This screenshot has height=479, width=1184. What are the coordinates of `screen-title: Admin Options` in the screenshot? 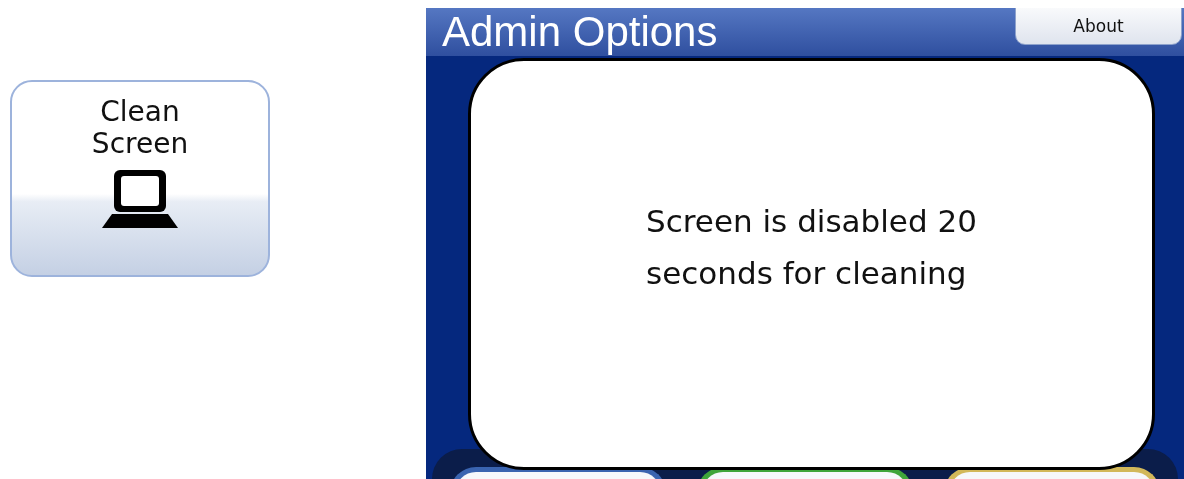 It's located at (580, 32).